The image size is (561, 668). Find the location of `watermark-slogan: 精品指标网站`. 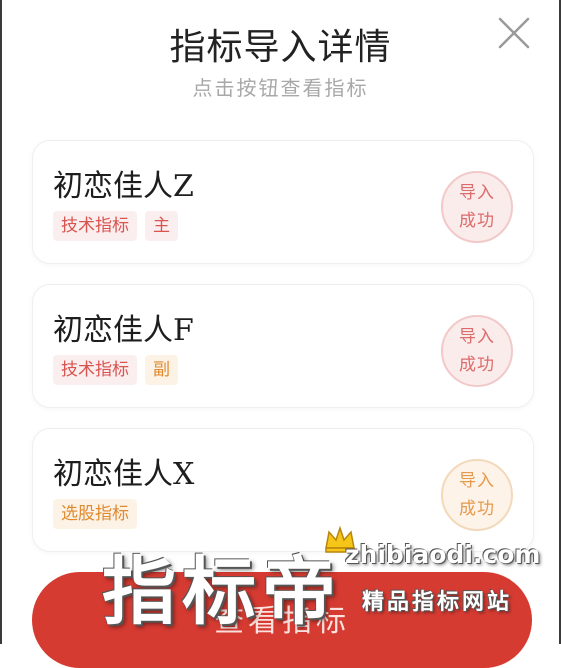

watermark-slogan: 精品指标网站 is located at coordinates (437, 602).